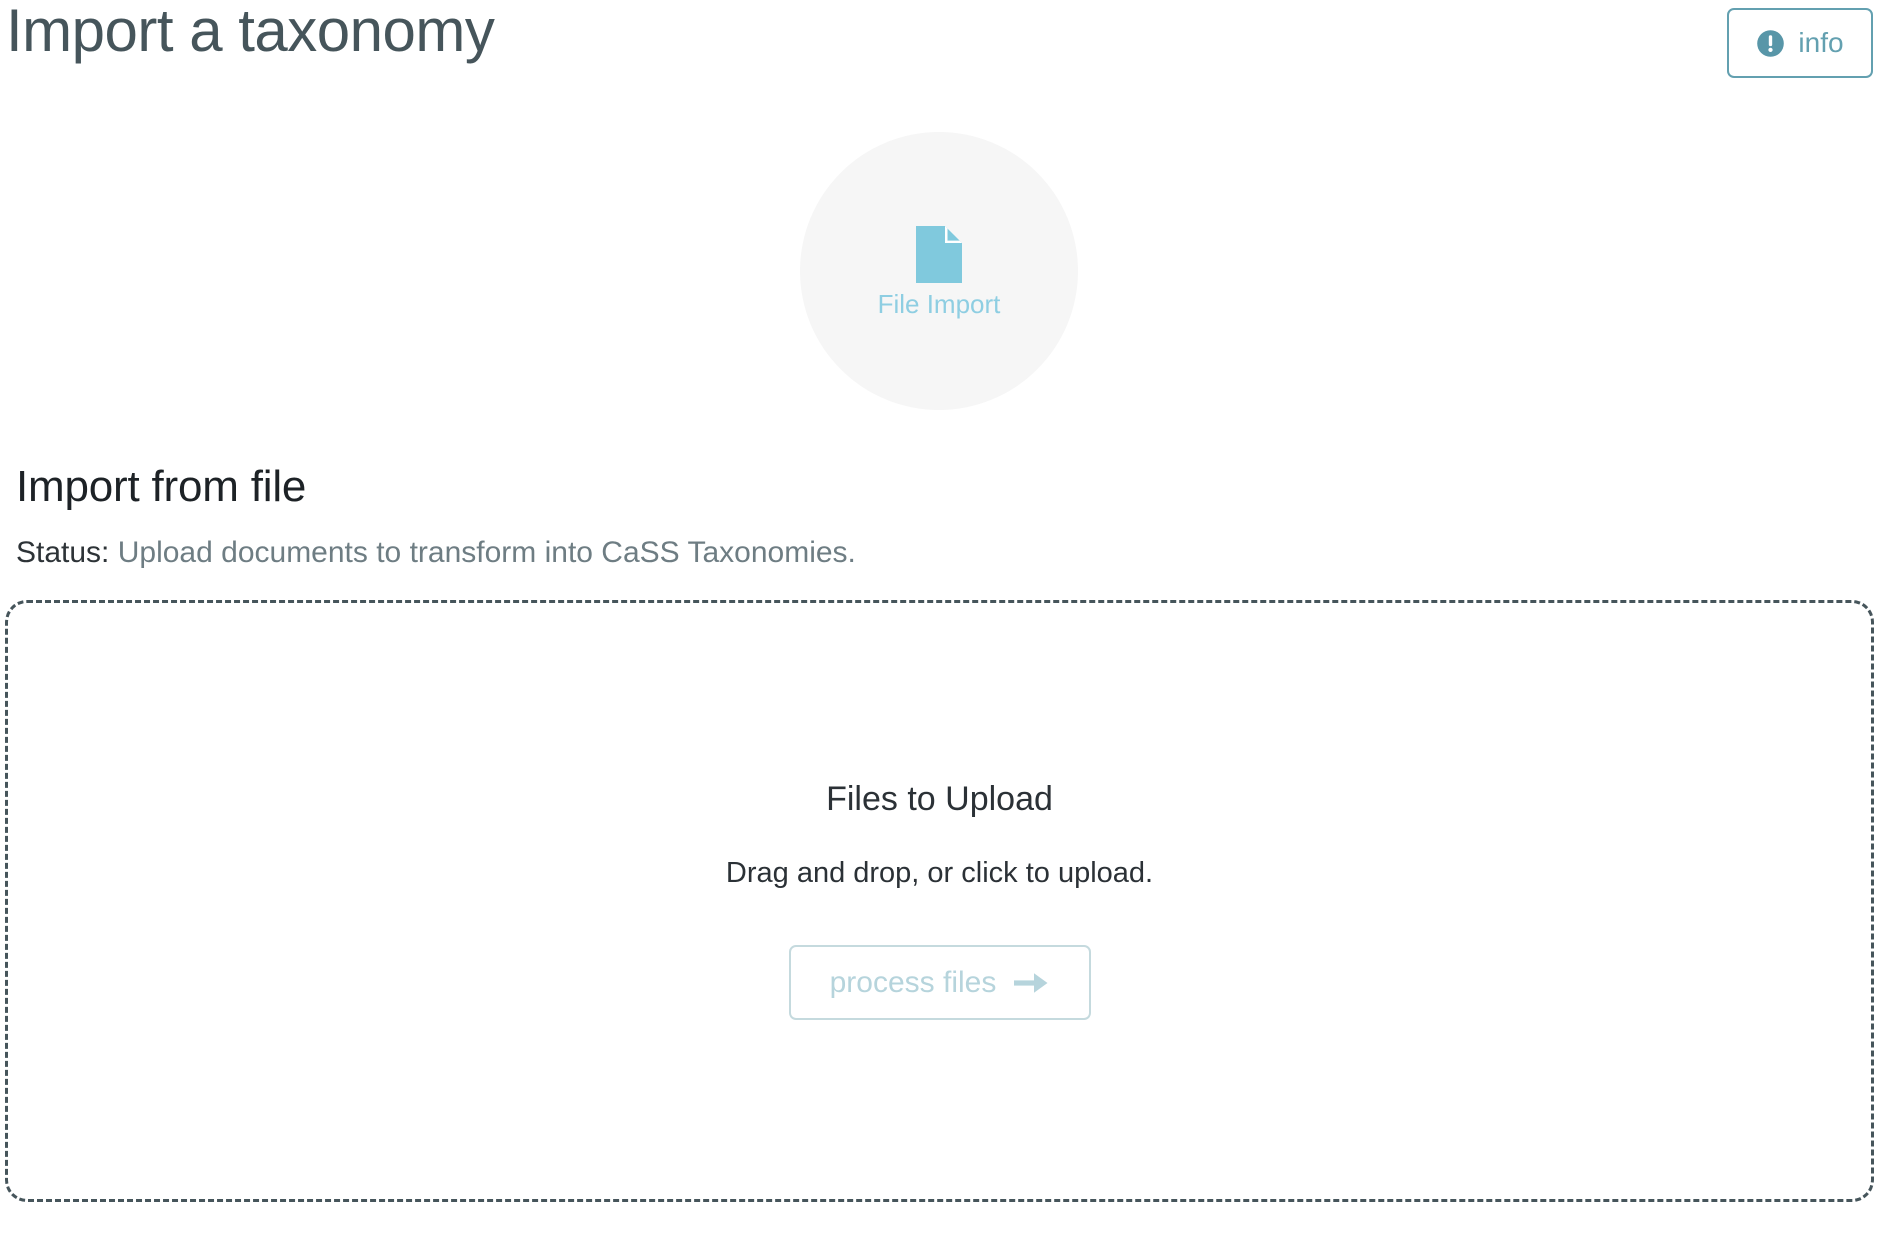  What do you see at coordinates (63, 552) in the screenshot?
I see `status-label: Status:` at bounding box center [63, 552].